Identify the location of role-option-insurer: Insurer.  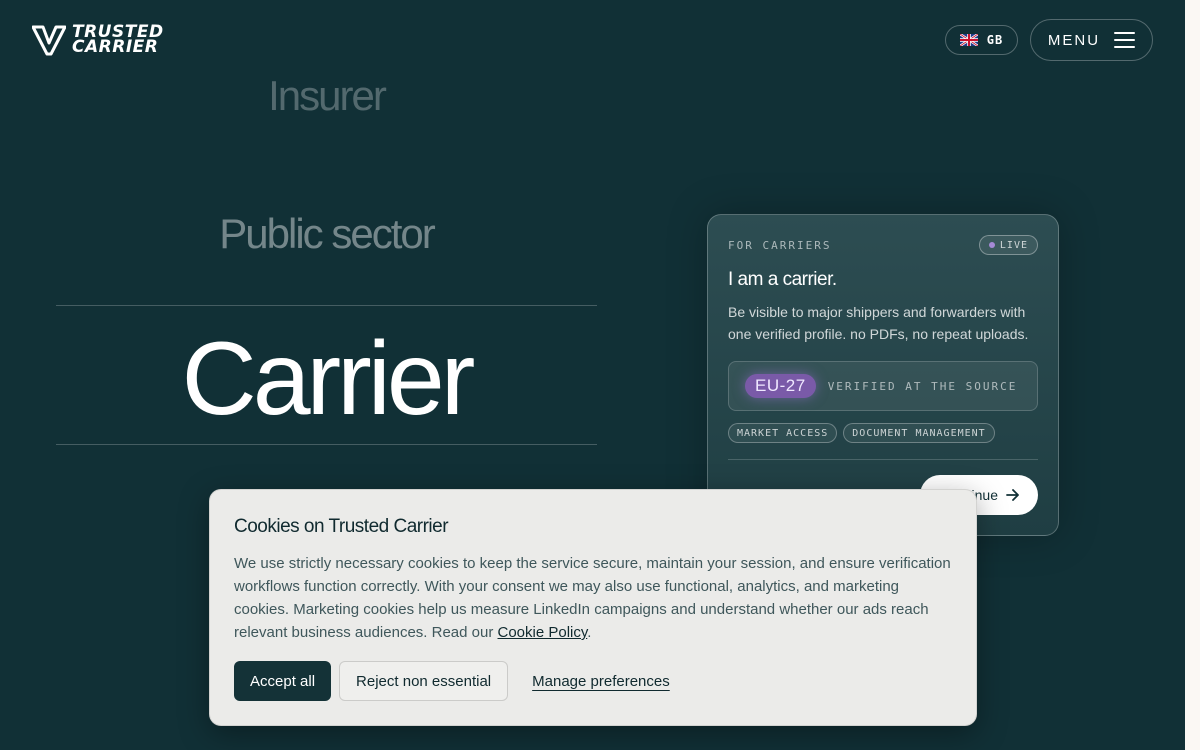
(326, 96).